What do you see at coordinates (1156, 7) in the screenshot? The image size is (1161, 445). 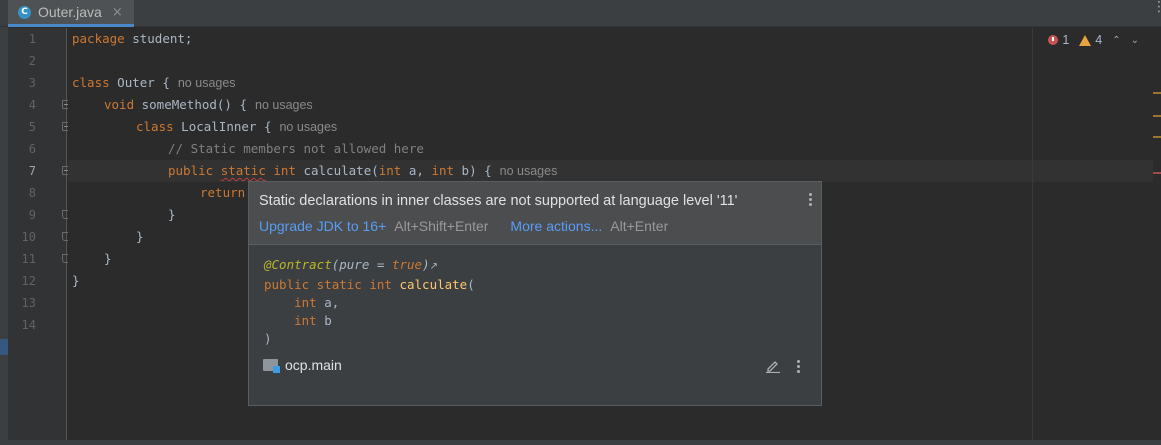 I see `tab-menu-icon: ⋮` at bounding box center [1156, 7].